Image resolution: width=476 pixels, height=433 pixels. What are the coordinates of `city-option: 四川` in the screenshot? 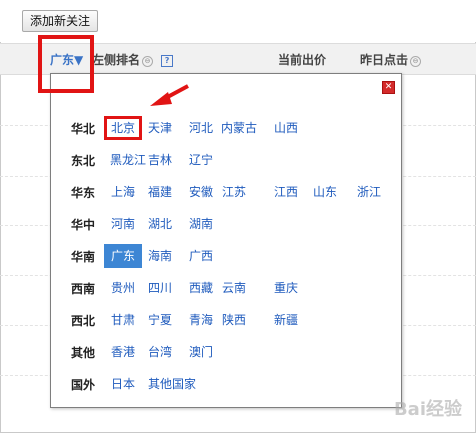 It's located at (160, 288).